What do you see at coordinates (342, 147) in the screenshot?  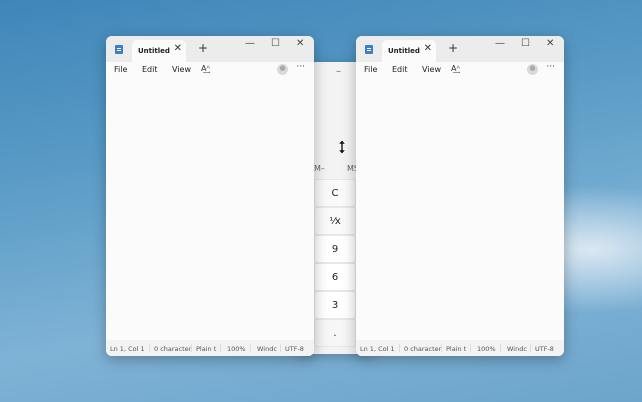 I see `vertical-resize-cursor-icon` at bounding box center [342, 147].